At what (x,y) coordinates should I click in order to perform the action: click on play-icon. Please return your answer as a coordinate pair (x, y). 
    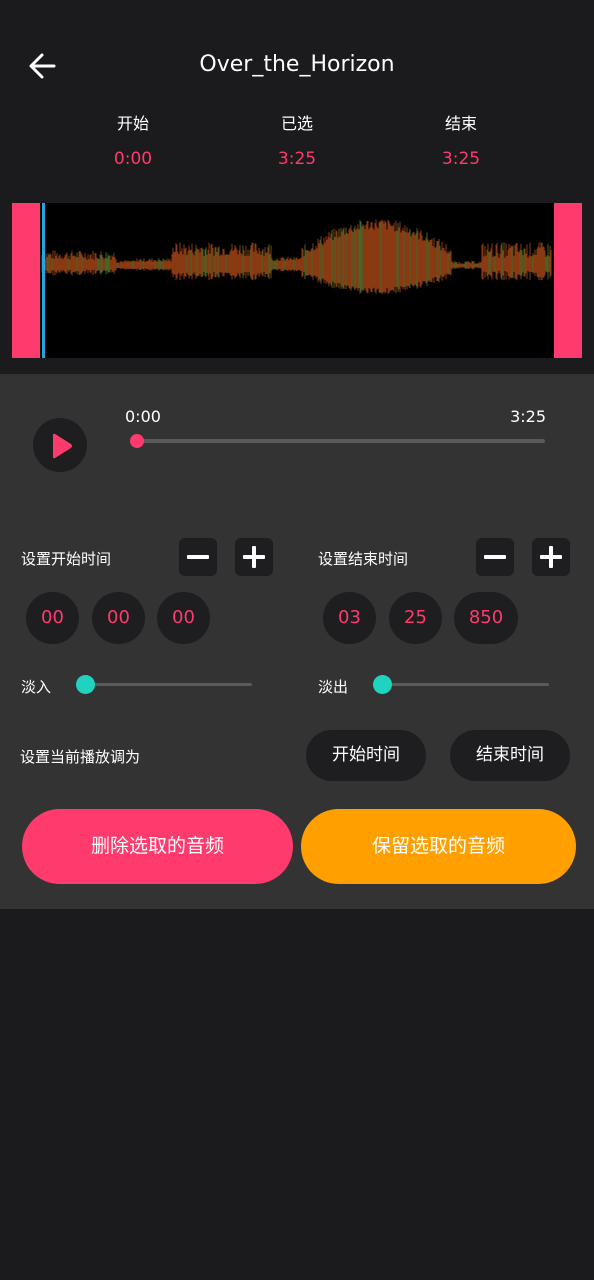
    Looking at the image, I should click on (62, 446).